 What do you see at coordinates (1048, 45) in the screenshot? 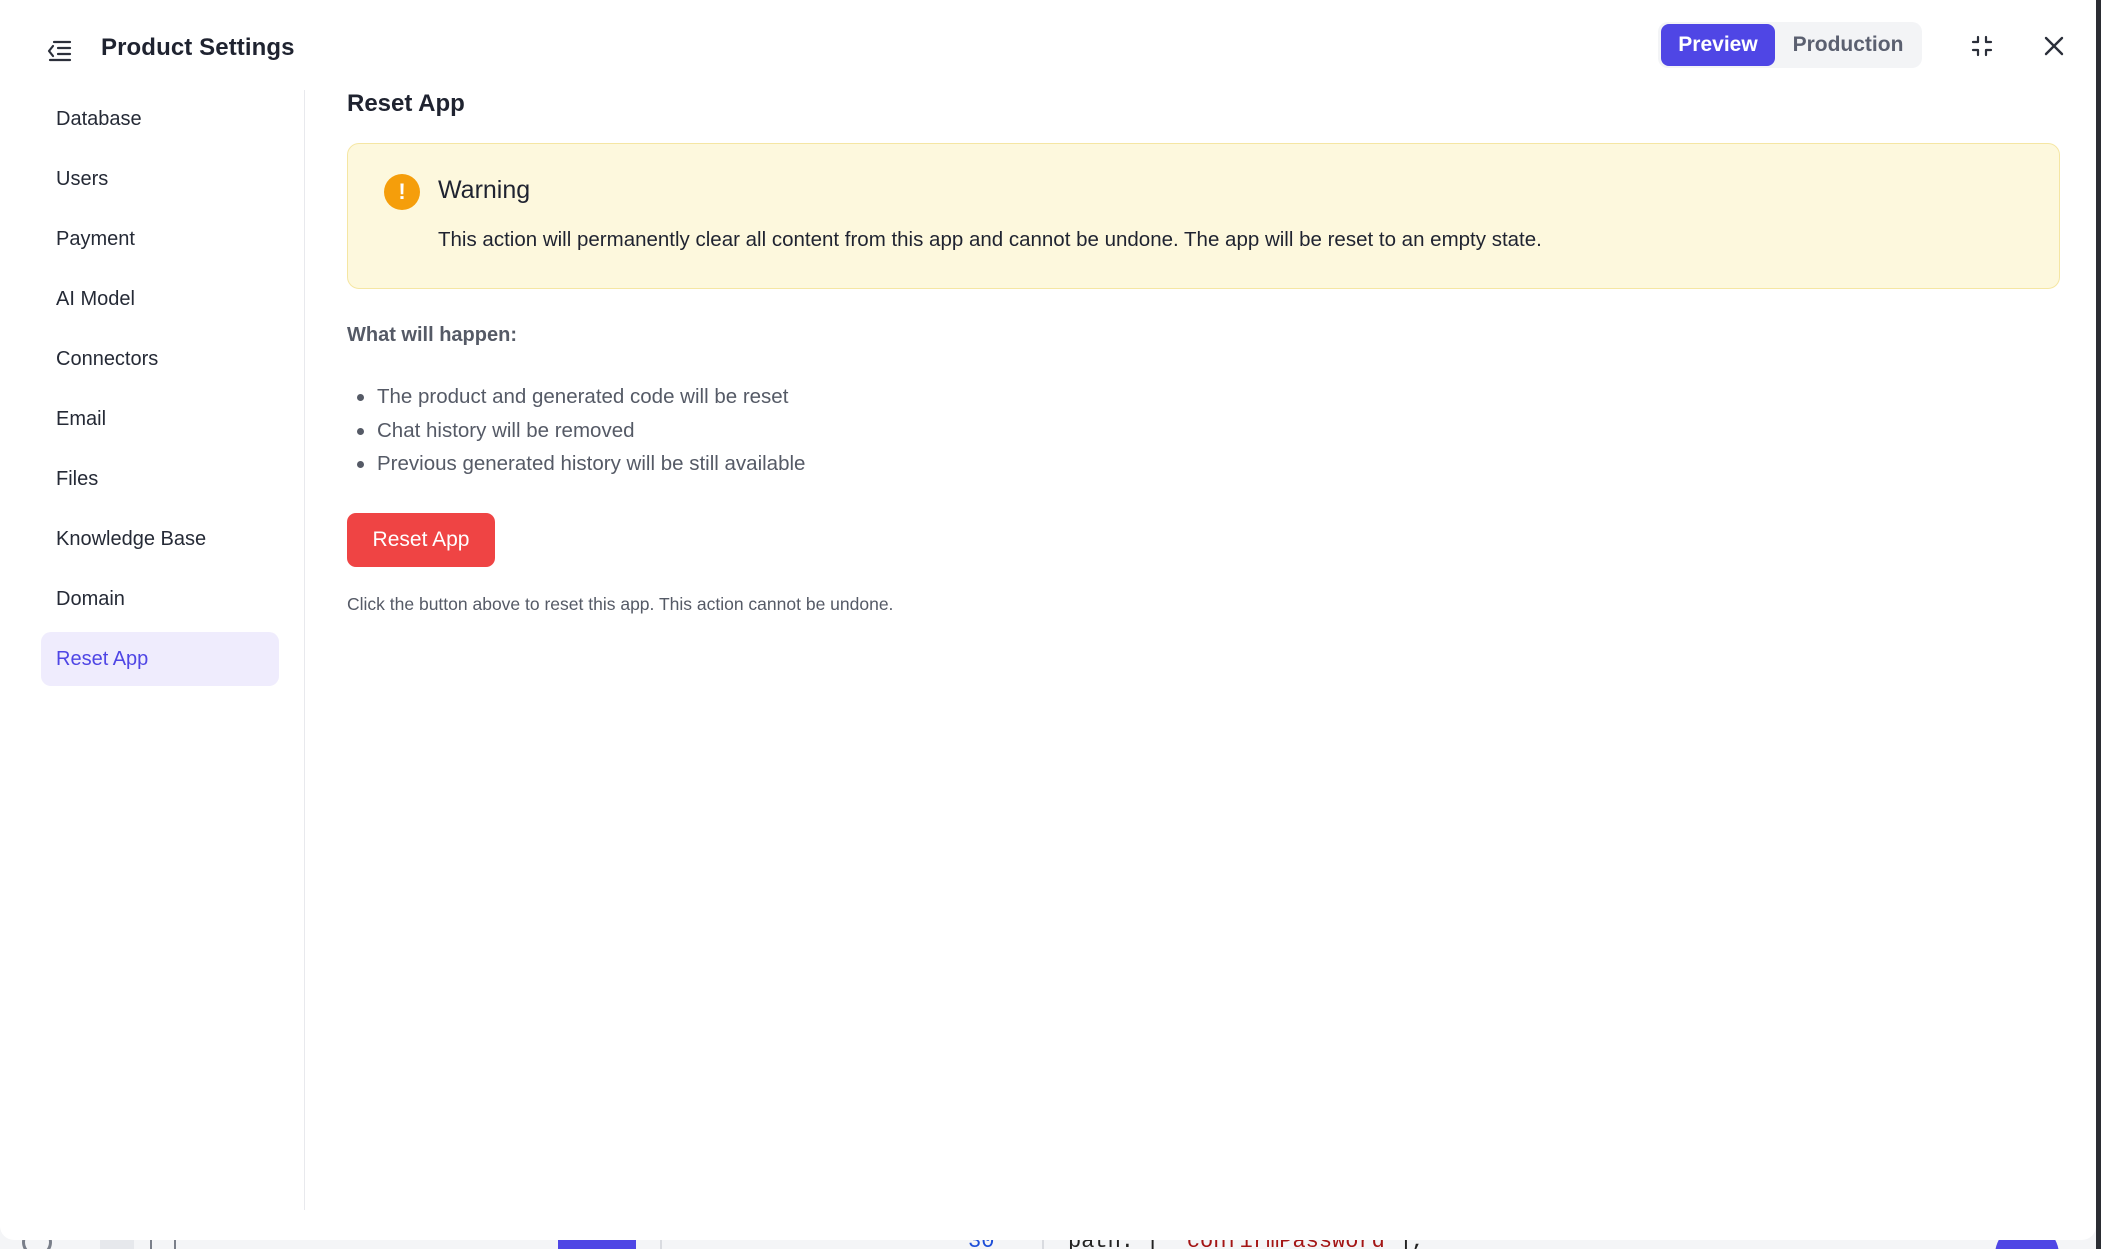
I see `modal-header: Product Settings Preview Production` at bounding box center [1048, 45].